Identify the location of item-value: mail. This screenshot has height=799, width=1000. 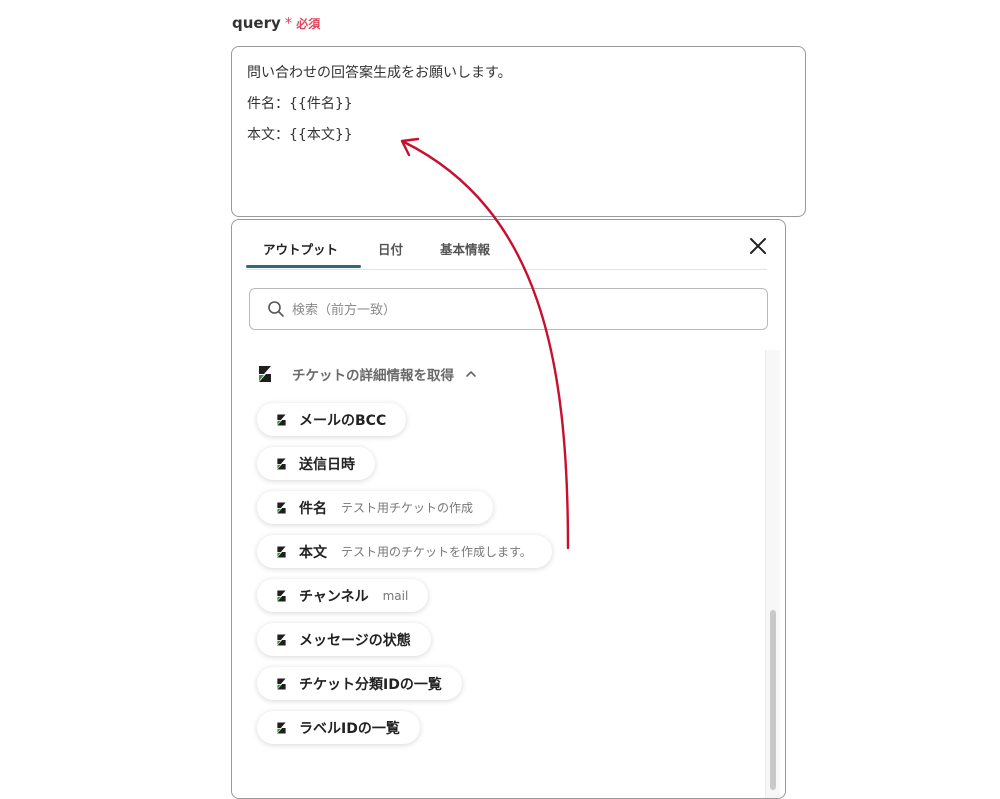
(395, 595).